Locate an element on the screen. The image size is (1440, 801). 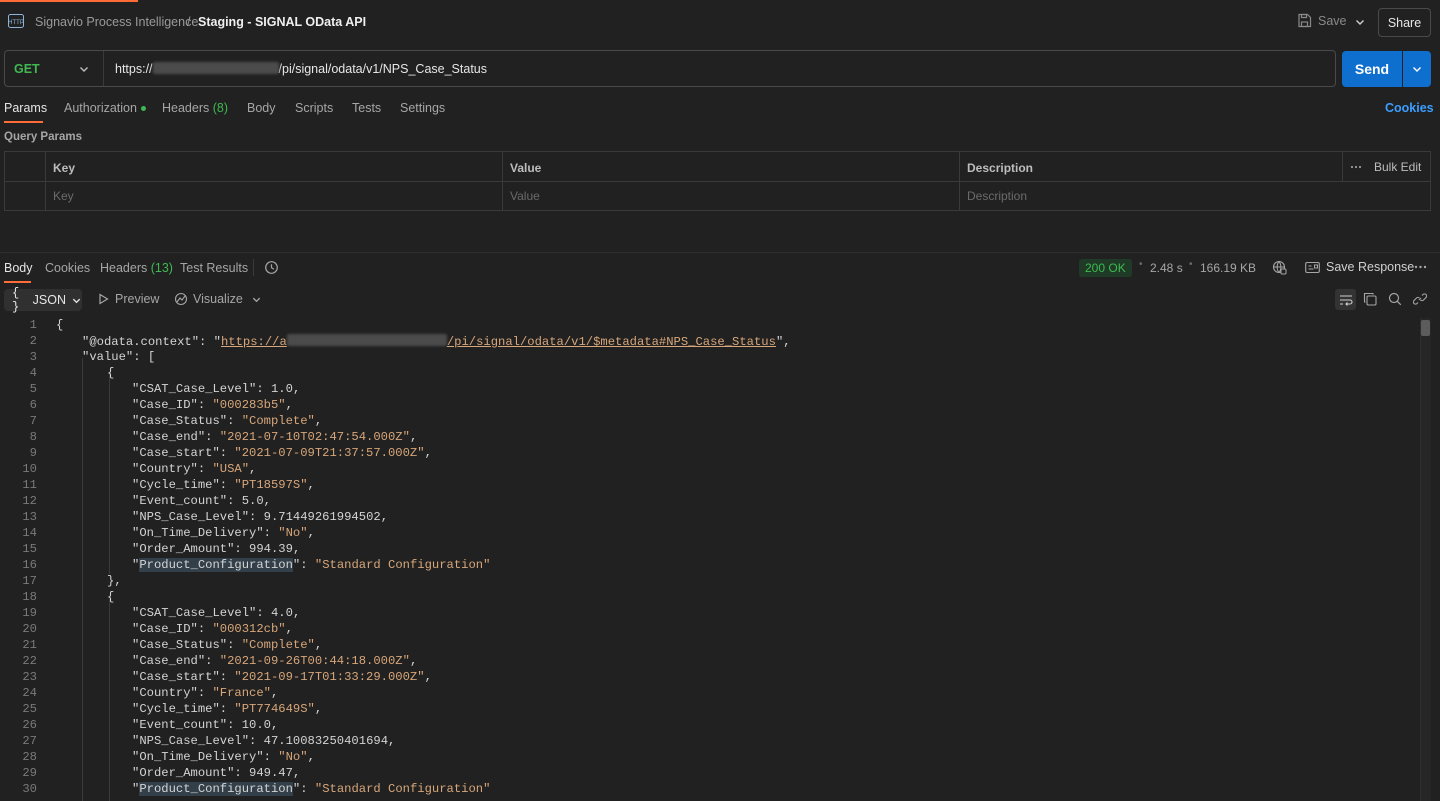
share-button: Share is located at coordinates (1404, 22).